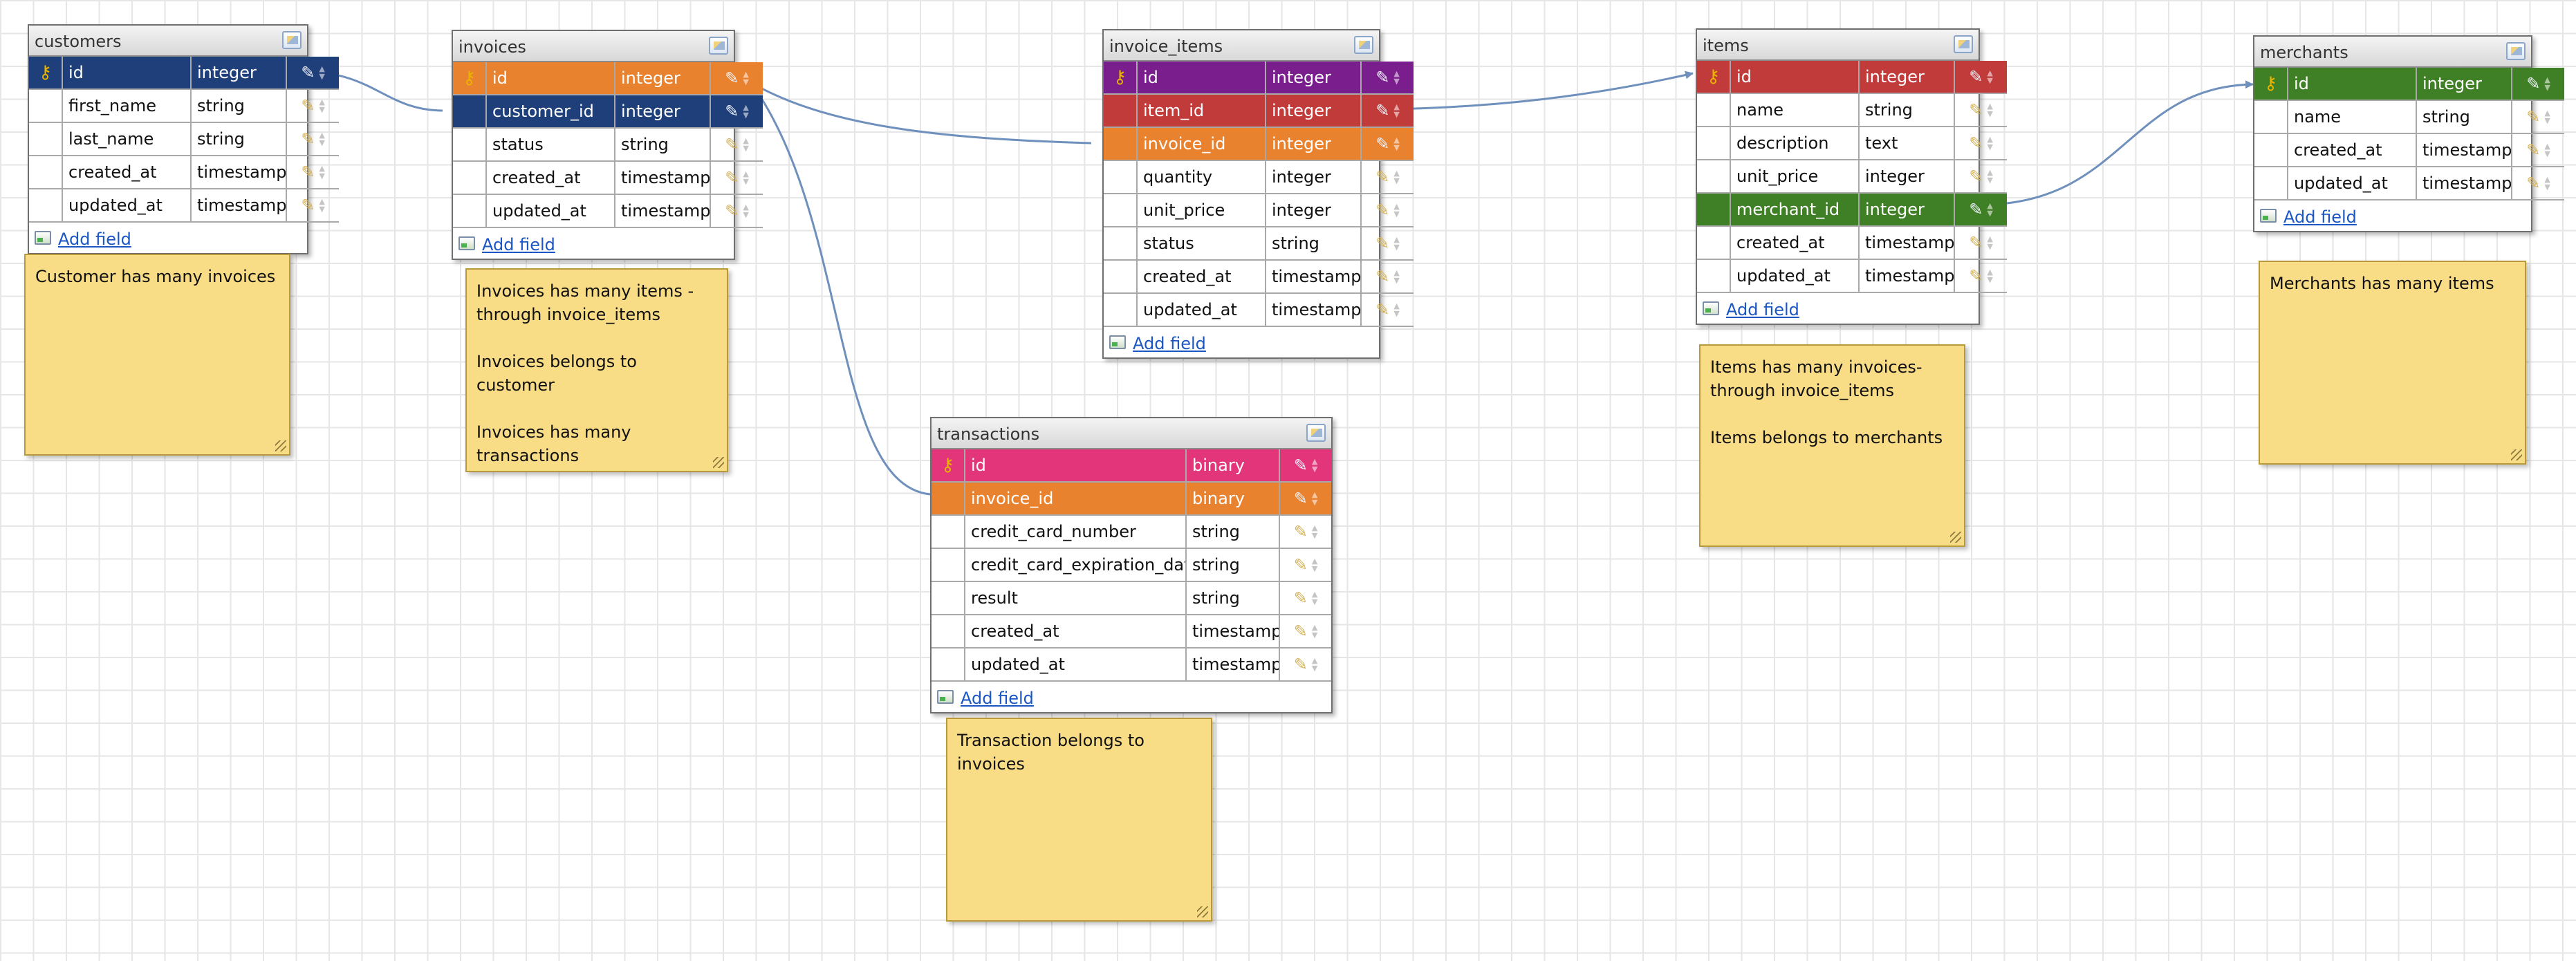 The width and height of the screenshot is (2576, 961). What do you see at coordinates (157, 355) in the screenshot?
I see `customers-note: Customer has many invoices` at bounding box center [157, 355].